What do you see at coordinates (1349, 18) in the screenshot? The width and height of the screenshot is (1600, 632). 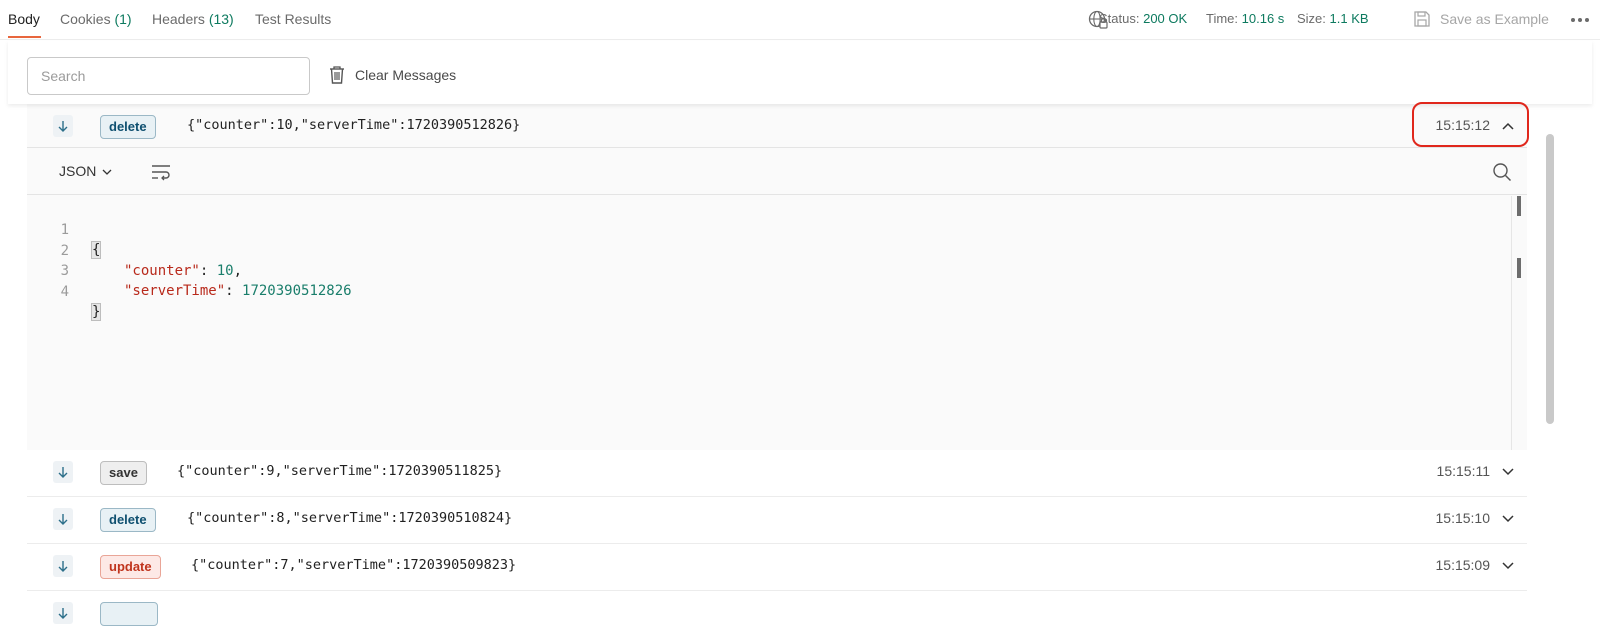 I see `size-value: 1.1 KB` at bounding box center [1349, 18].